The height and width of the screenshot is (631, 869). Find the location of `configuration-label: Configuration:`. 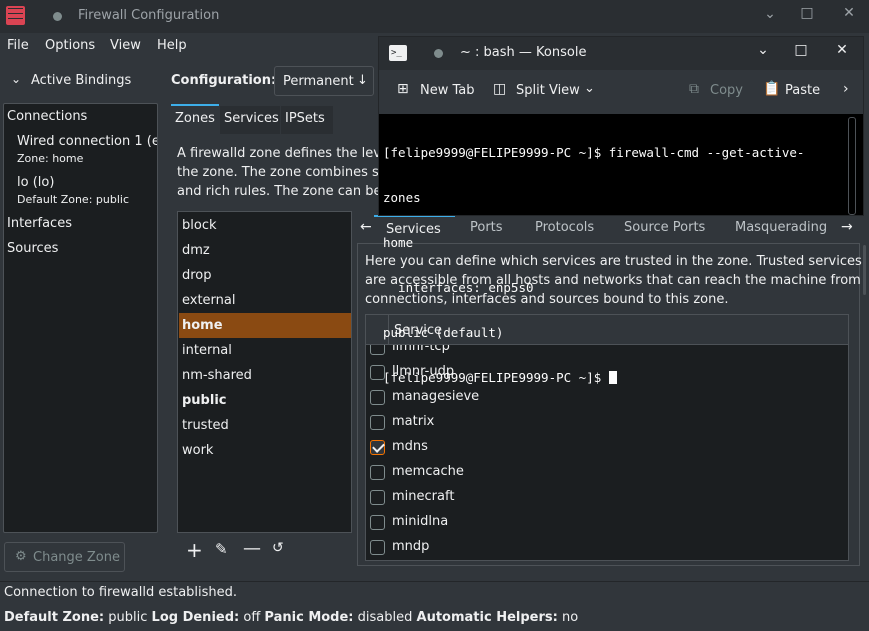

configuration-label: Configuration: is located at coordinates (224, 80).